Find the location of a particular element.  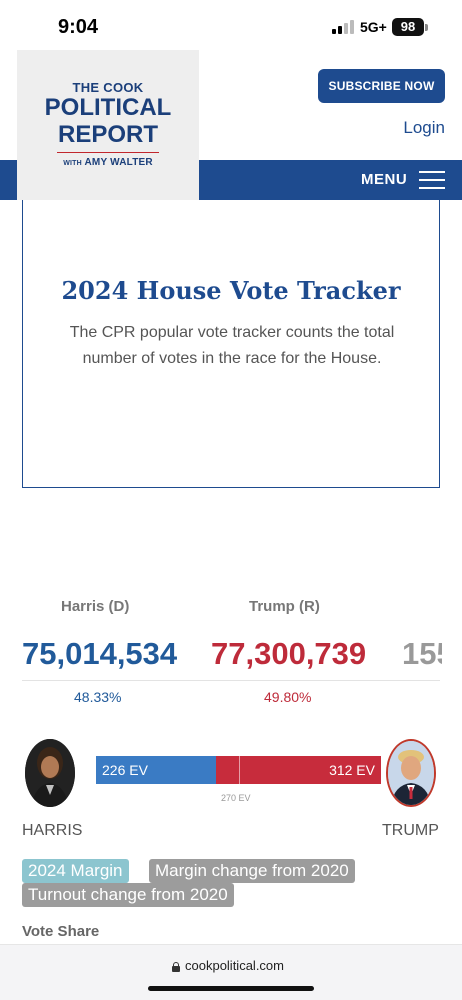

battery-icon: 98 is located at coordinates (408, 27).